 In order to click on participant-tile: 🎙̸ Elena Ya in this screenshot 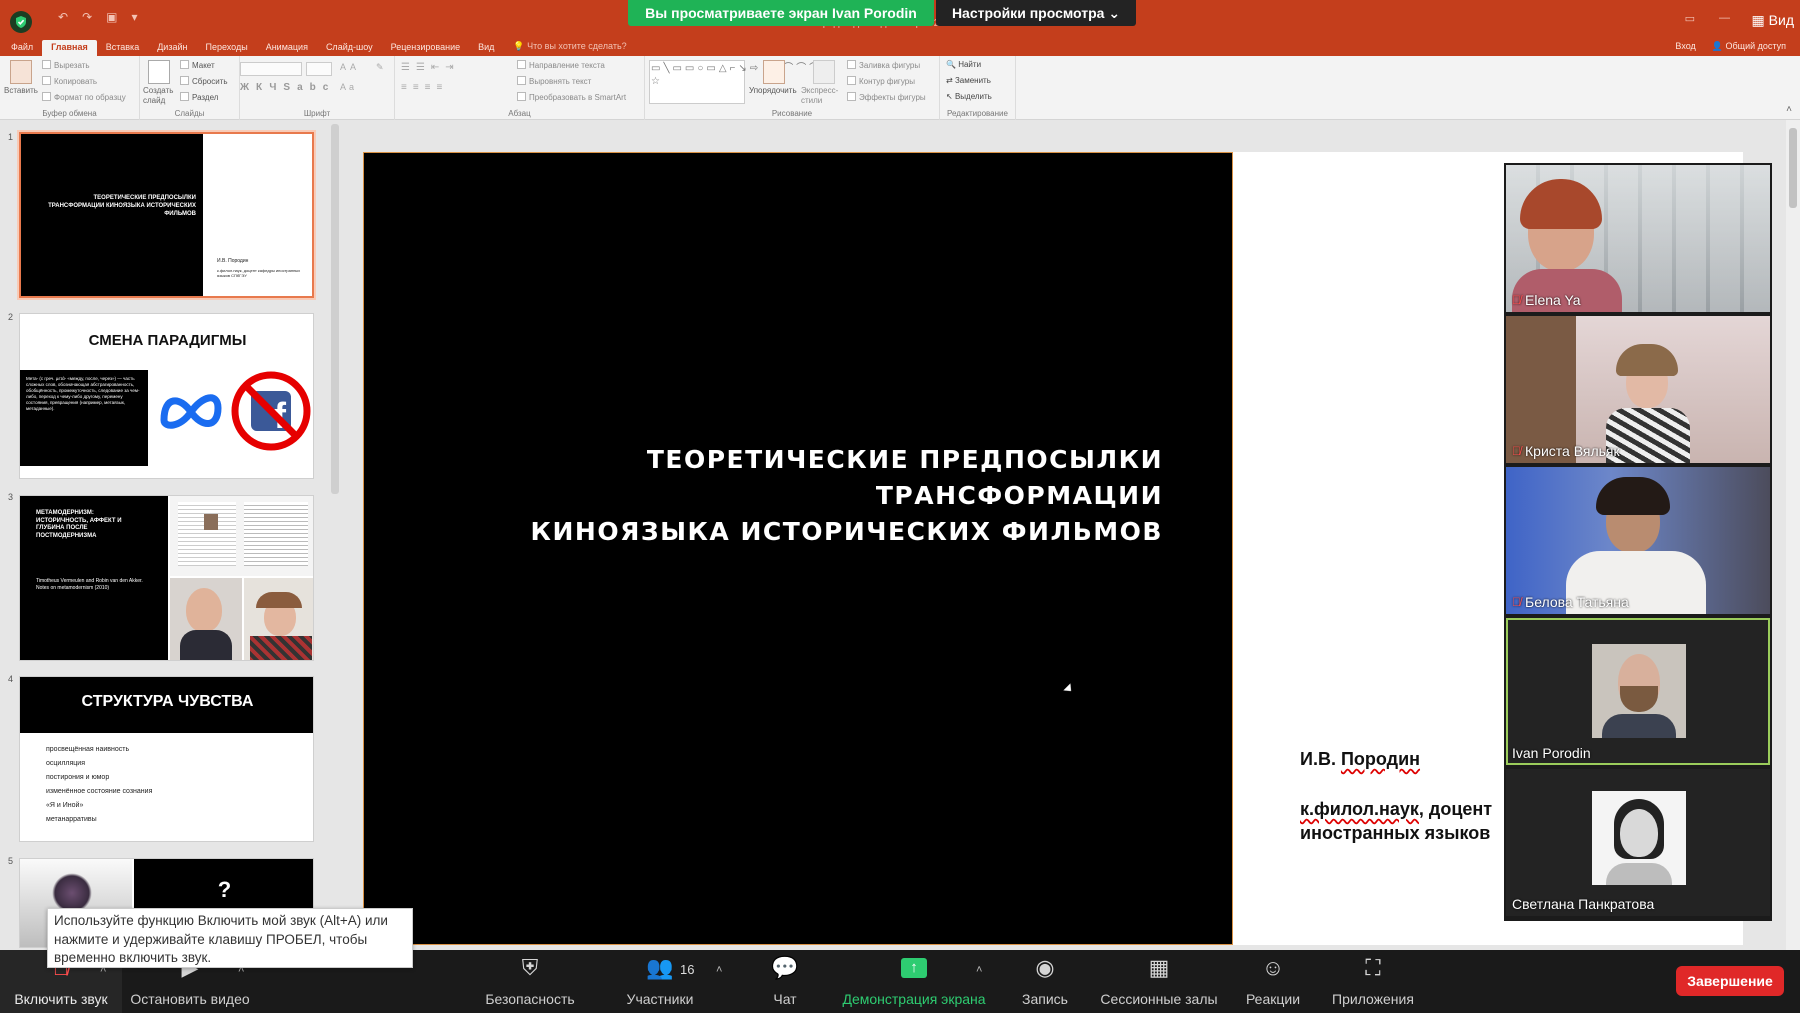, I will do `click(1638, 238)`.